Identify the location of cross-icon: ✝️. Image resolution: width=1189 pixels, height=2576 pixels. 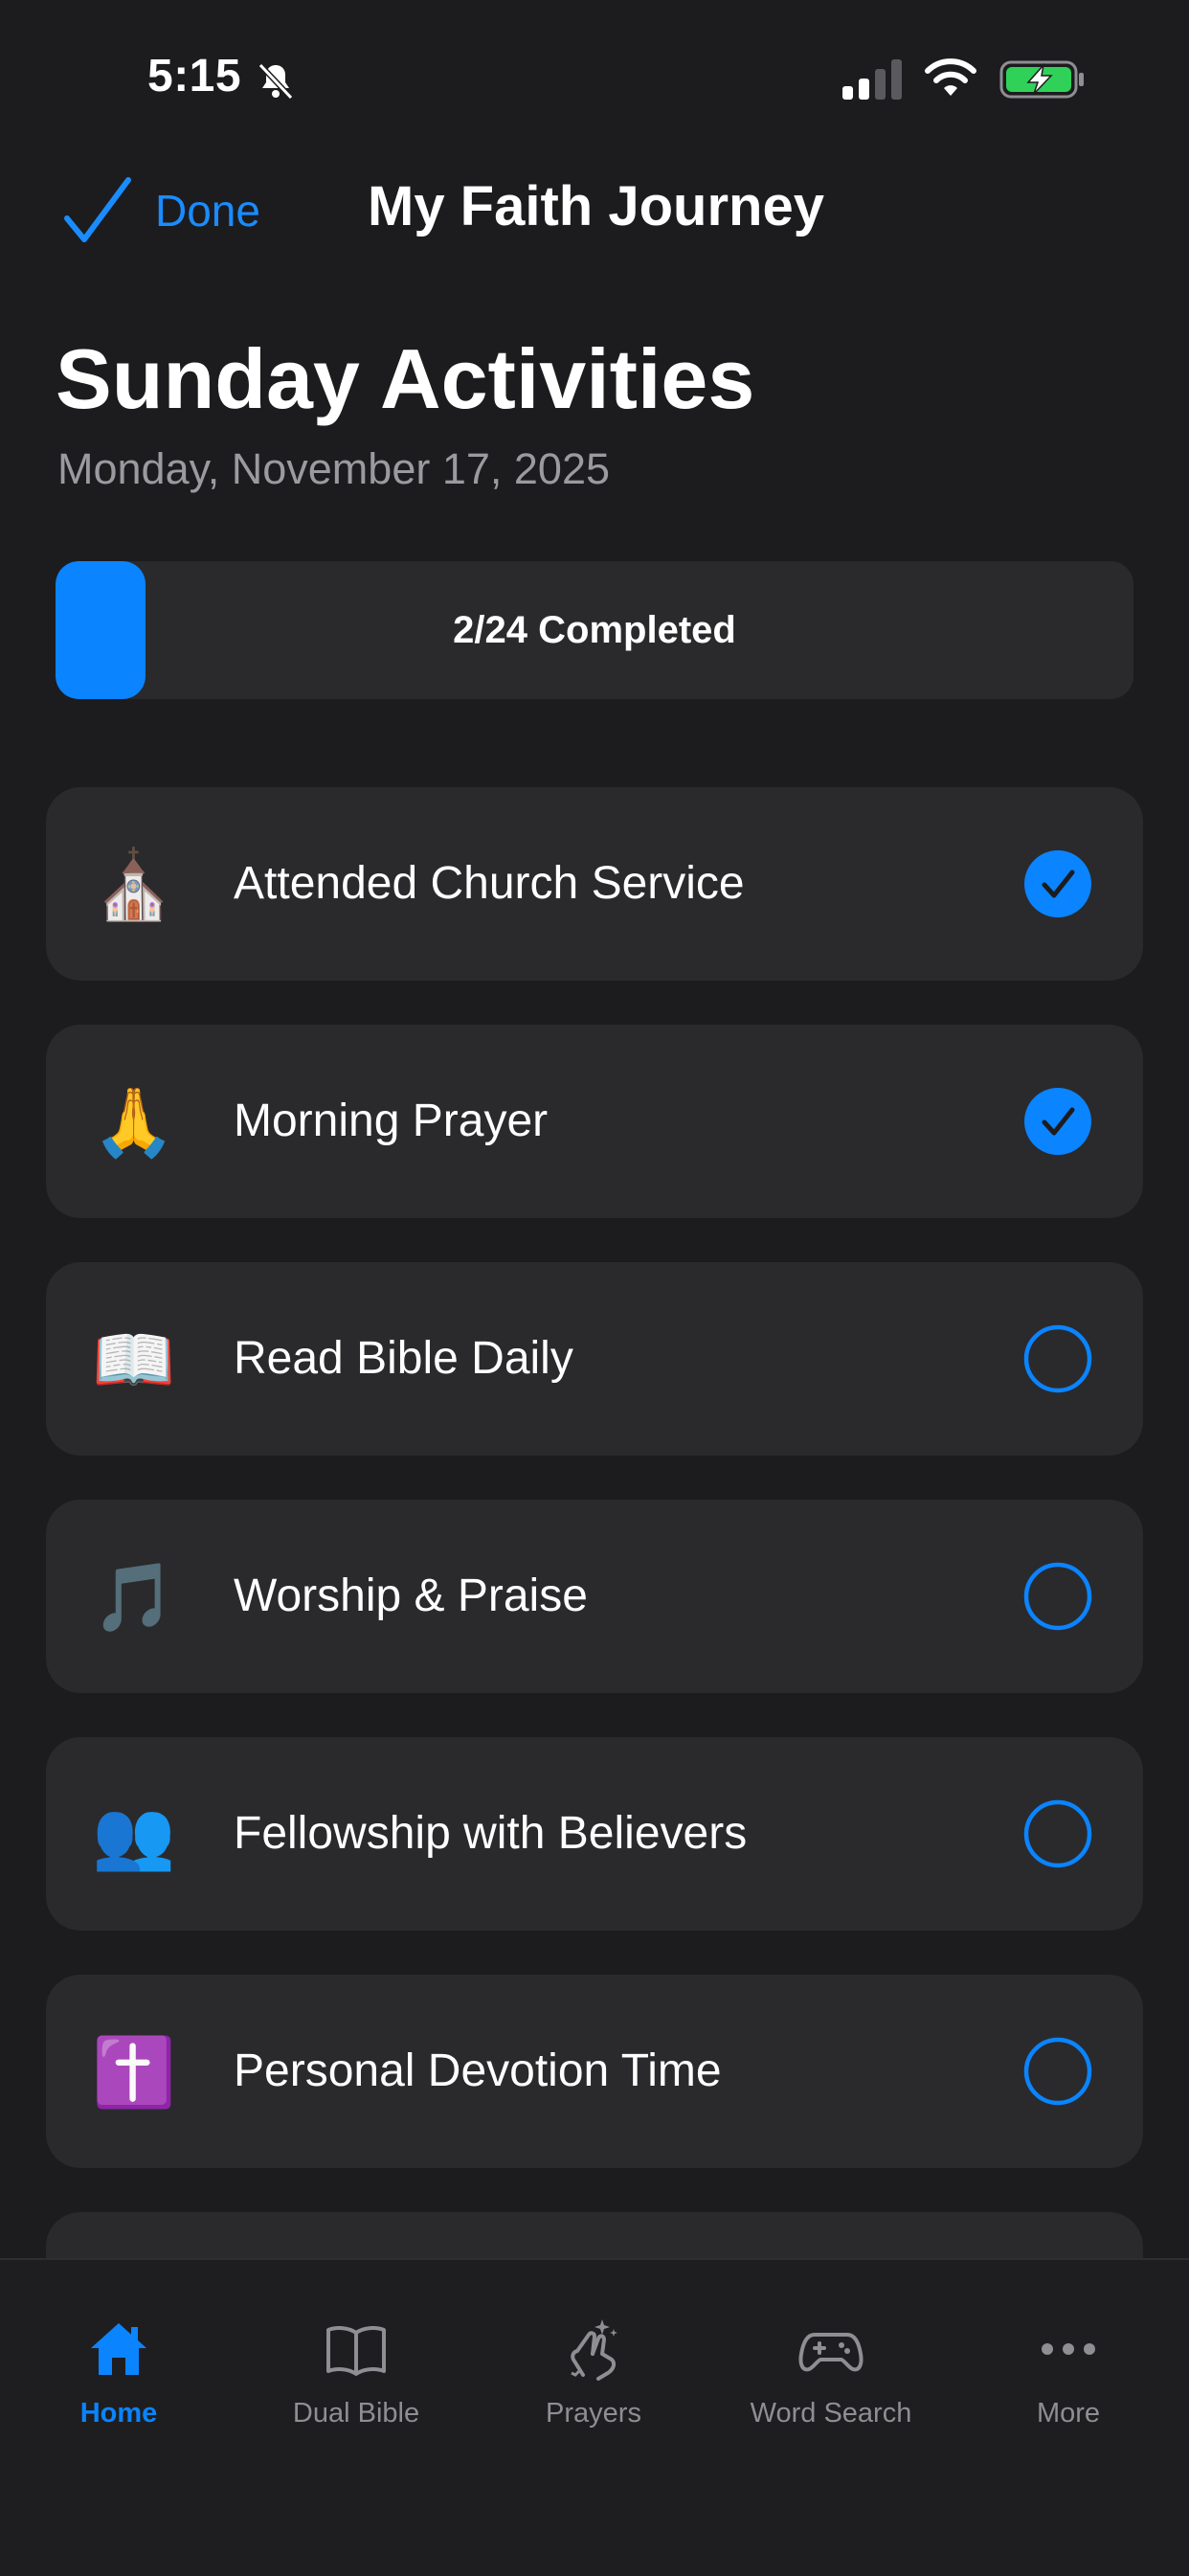
(134, 2072).